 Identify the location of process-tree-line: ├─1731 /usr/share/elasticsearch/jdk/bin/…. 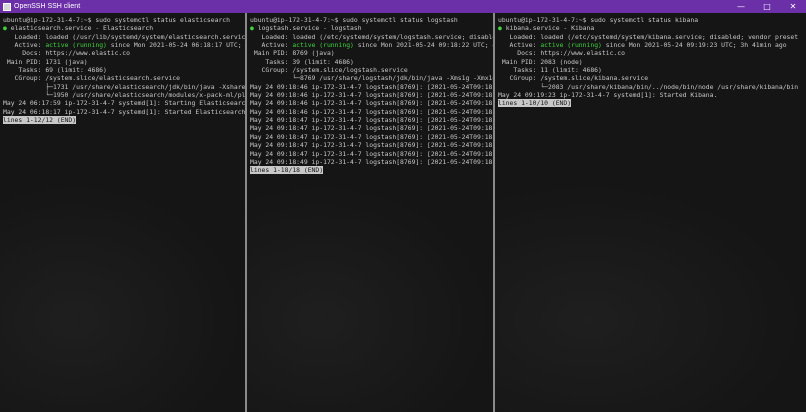
(124, 86).